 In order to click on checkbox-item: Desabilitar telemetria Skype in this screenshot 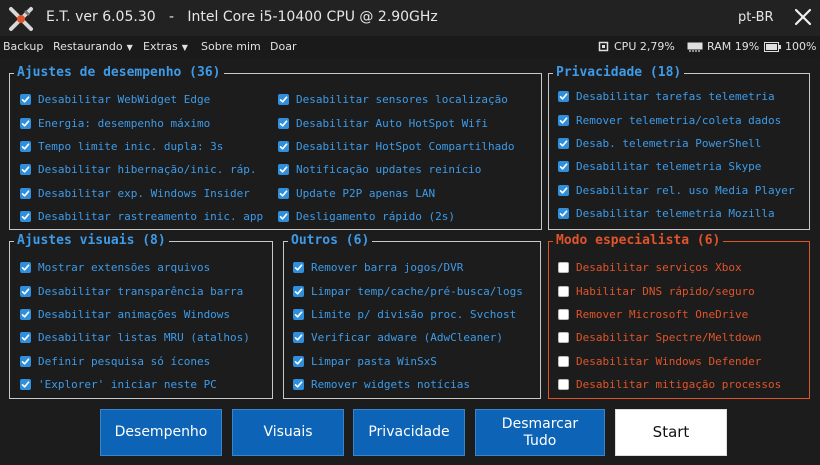, I will do `click(676, 166)`.